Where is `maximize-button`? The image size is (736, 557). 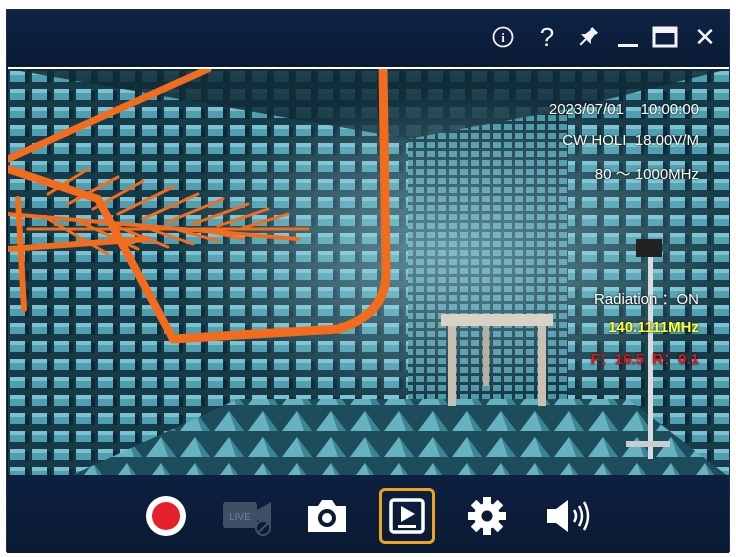 maximize-button is located at coordinates (665, 37).